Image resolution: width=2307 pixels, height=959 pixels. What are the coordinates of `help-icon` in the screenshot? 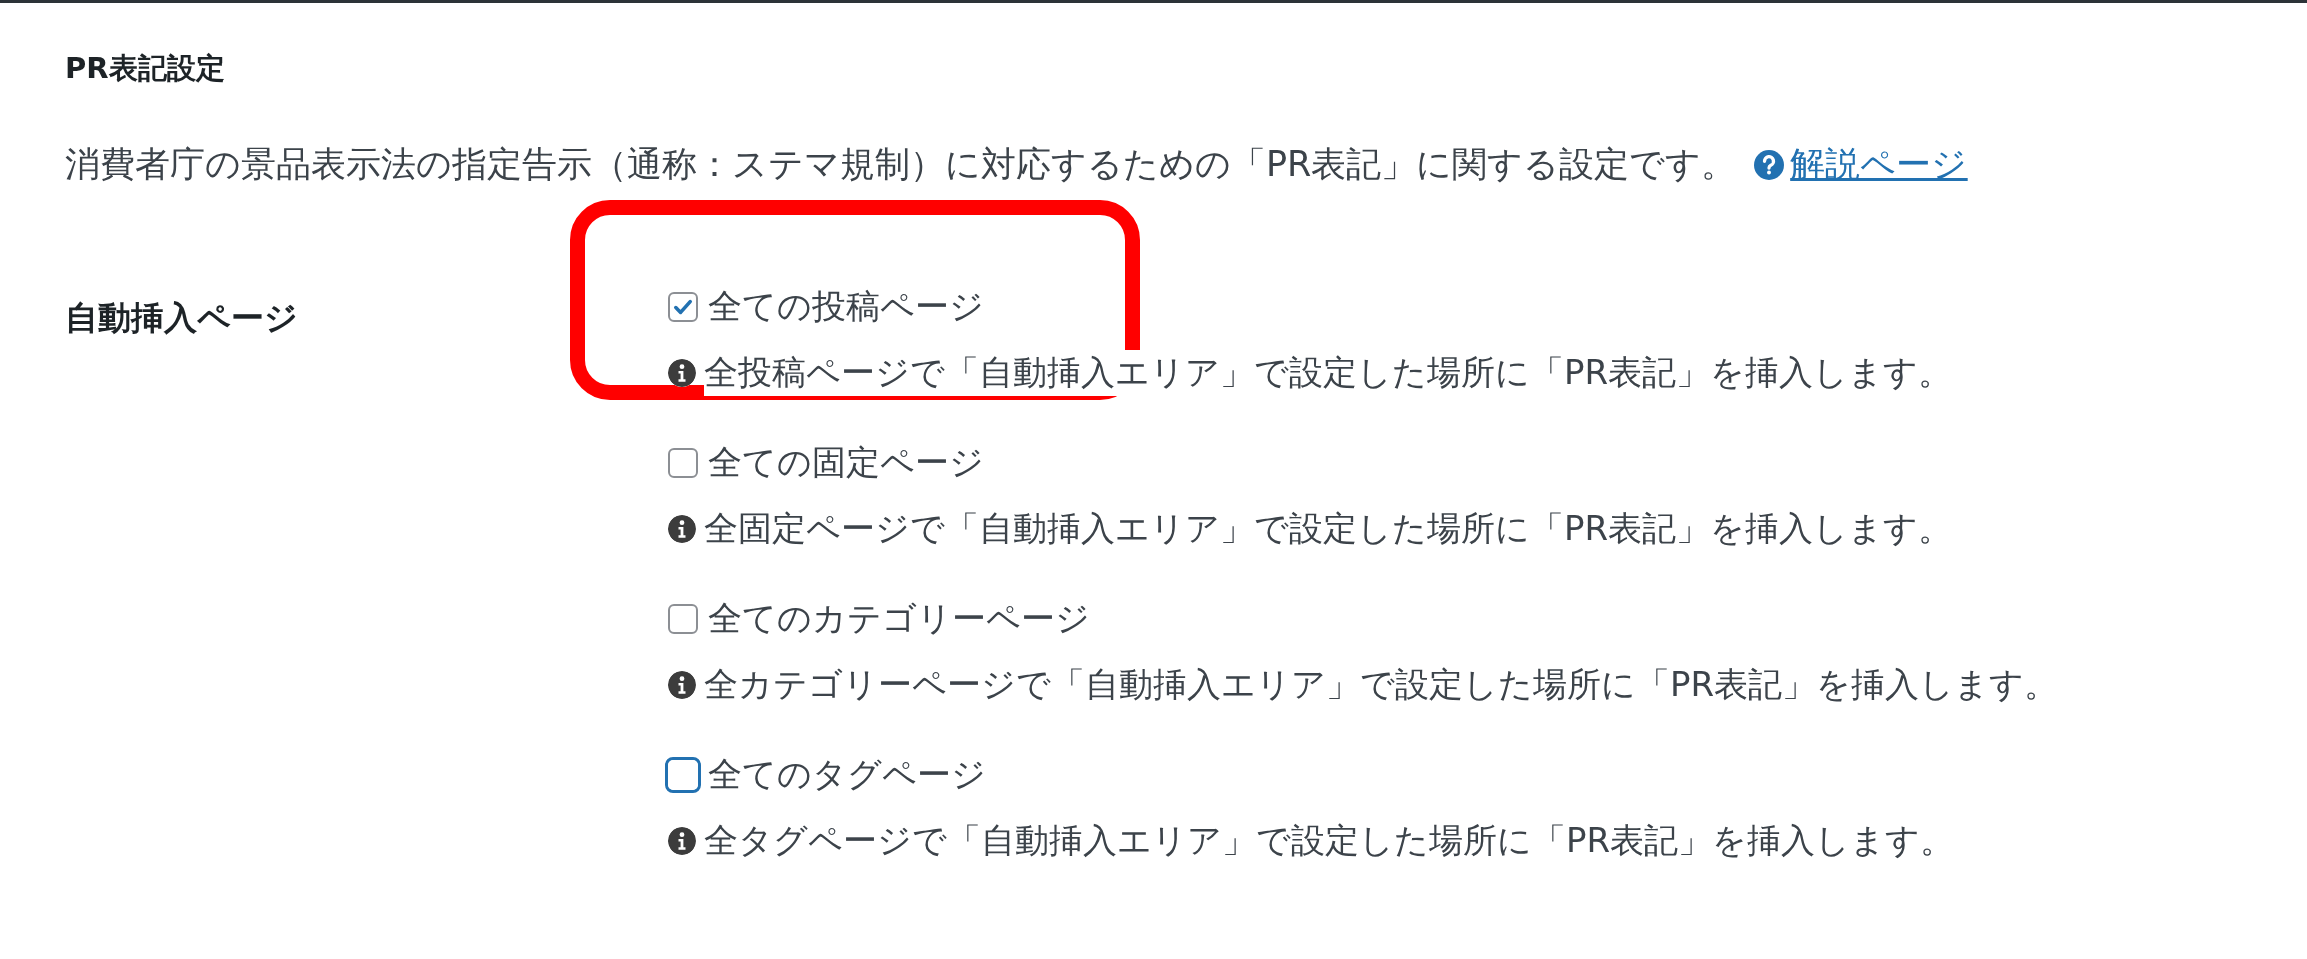 It's located at (1769, 164).